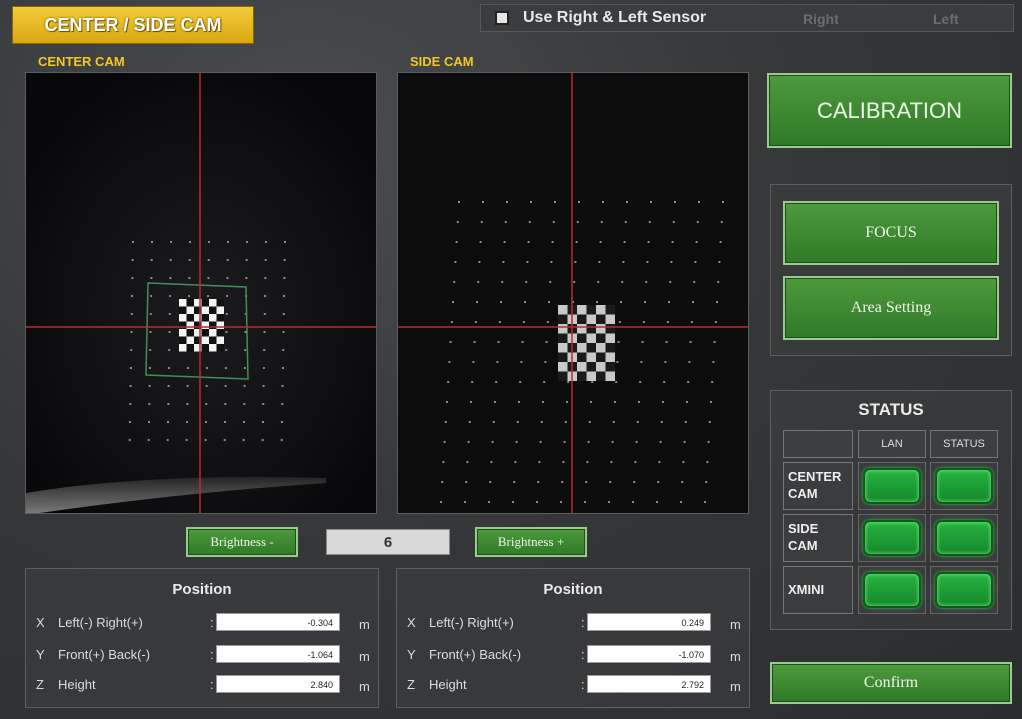 Image resolution: width=1022 pixels, height=719 pixels. Describe the element at coordinates (892, 538) in the screenshot. I see `side-cam-lan-indicator` at that location.